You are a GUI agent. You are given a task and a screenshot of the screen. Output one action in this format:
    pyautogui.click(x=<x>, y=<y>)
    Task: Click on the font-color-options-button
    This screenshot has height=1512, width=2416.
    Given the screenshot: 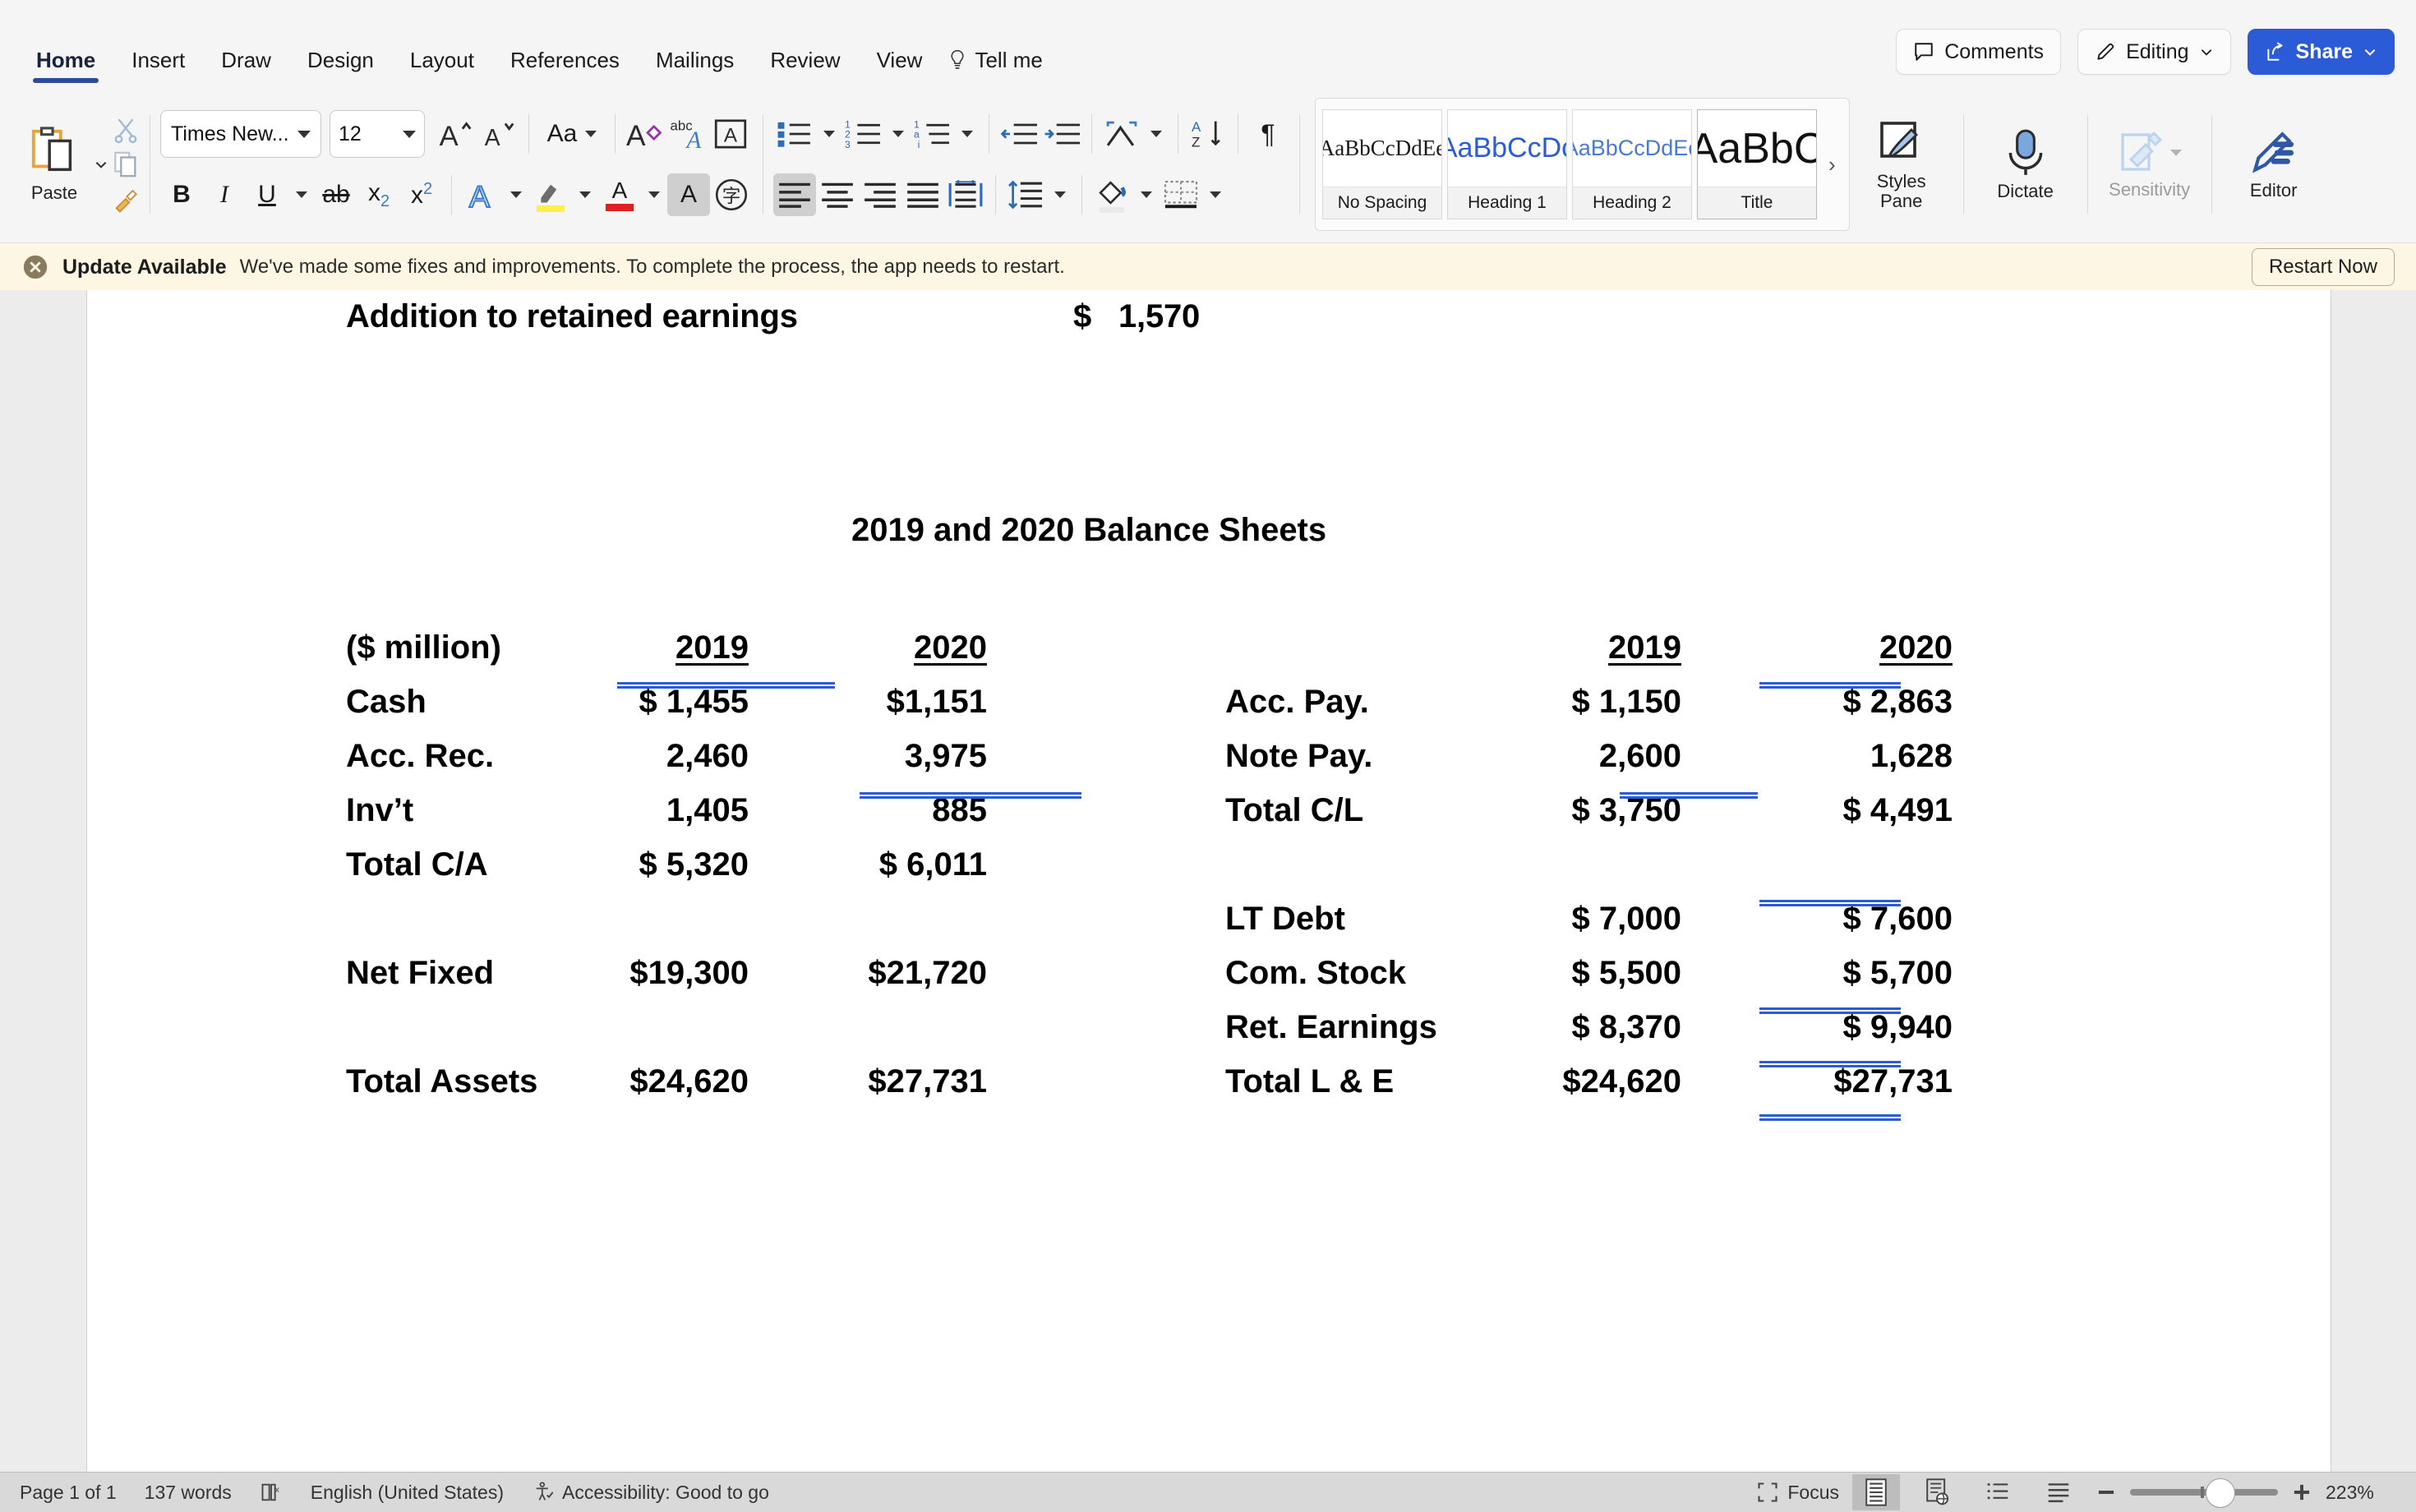 What is the action you would take?
    pyautogui.click(x=654, y=194)
    